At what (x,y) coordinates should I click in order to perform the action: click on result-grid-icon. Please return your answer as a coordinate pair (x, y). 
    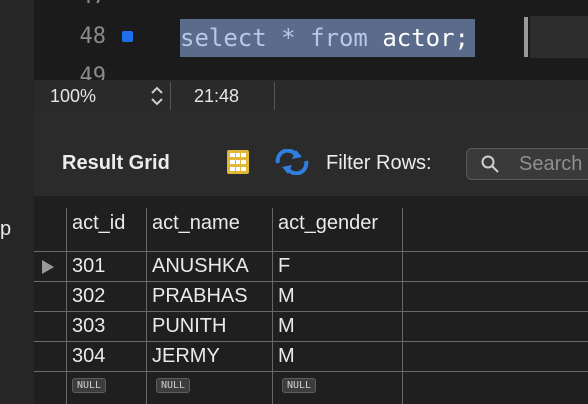
    Looking at the image, I should click on (238, 162).